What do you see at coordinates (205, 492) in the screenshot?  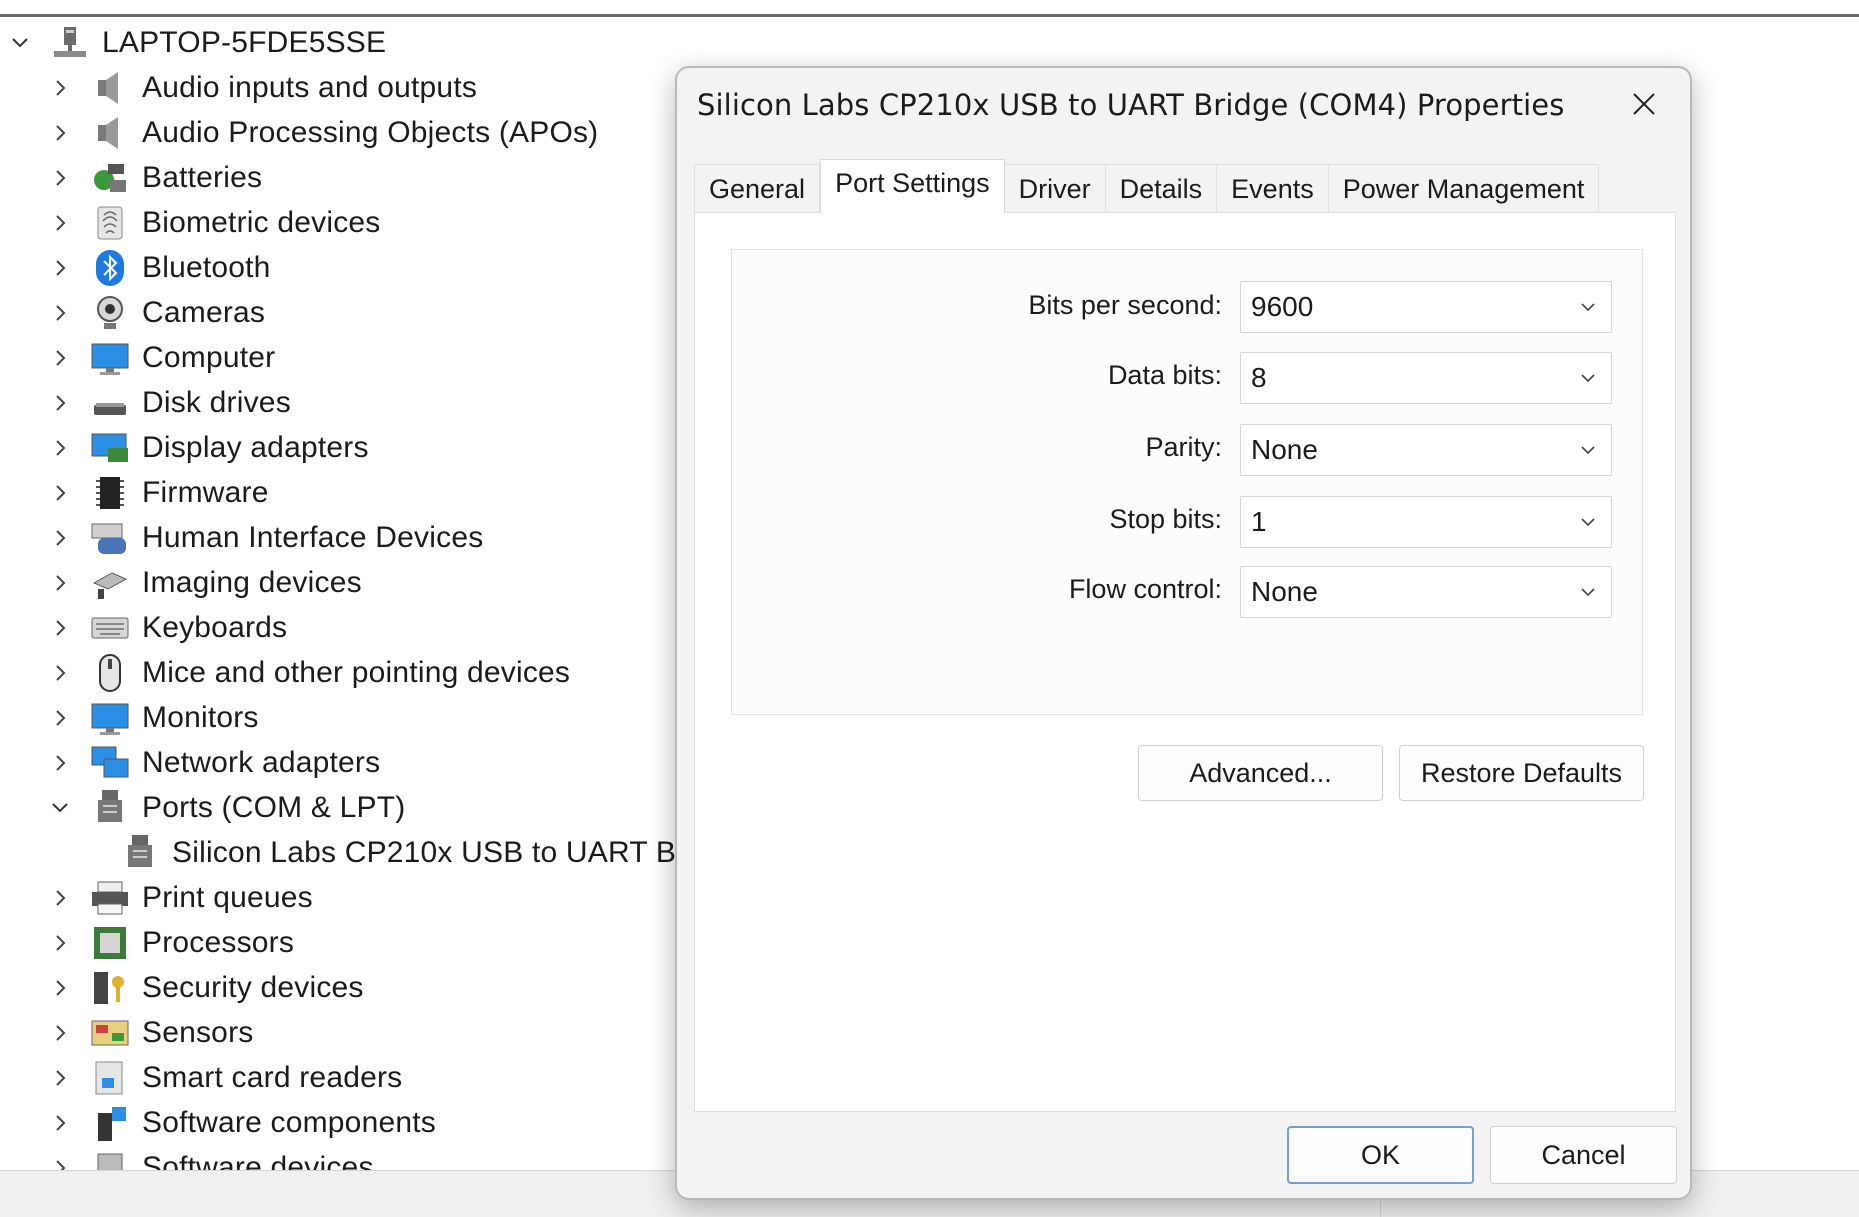 I see `tree-item-label: Firmware` at bounding box center [205, 492].